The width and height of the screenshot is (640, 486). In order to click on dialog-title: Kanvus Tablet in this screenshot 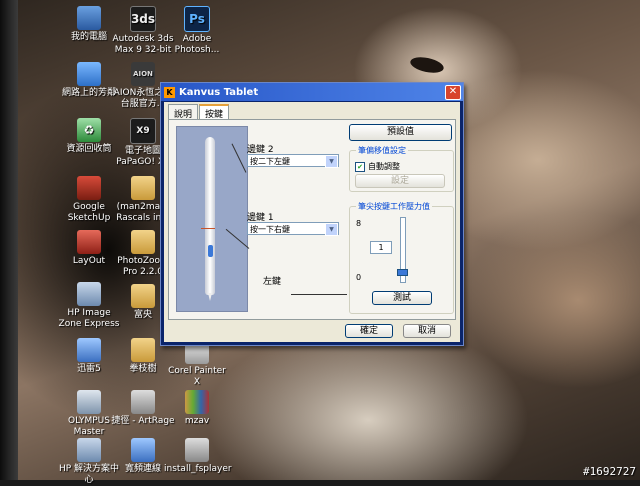, I will do `click(219, 92)`.